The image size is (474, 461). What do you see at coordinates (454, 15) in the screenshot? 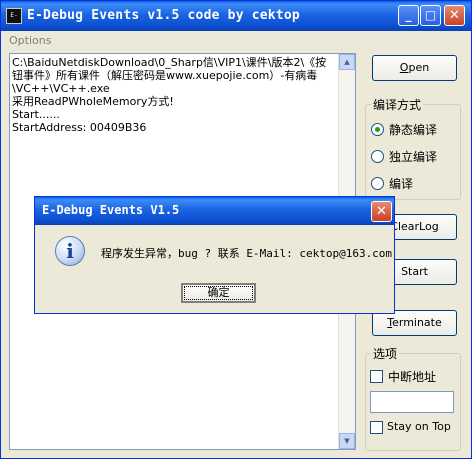
I see `close-button: ✕` at bounding box center [454, 15].